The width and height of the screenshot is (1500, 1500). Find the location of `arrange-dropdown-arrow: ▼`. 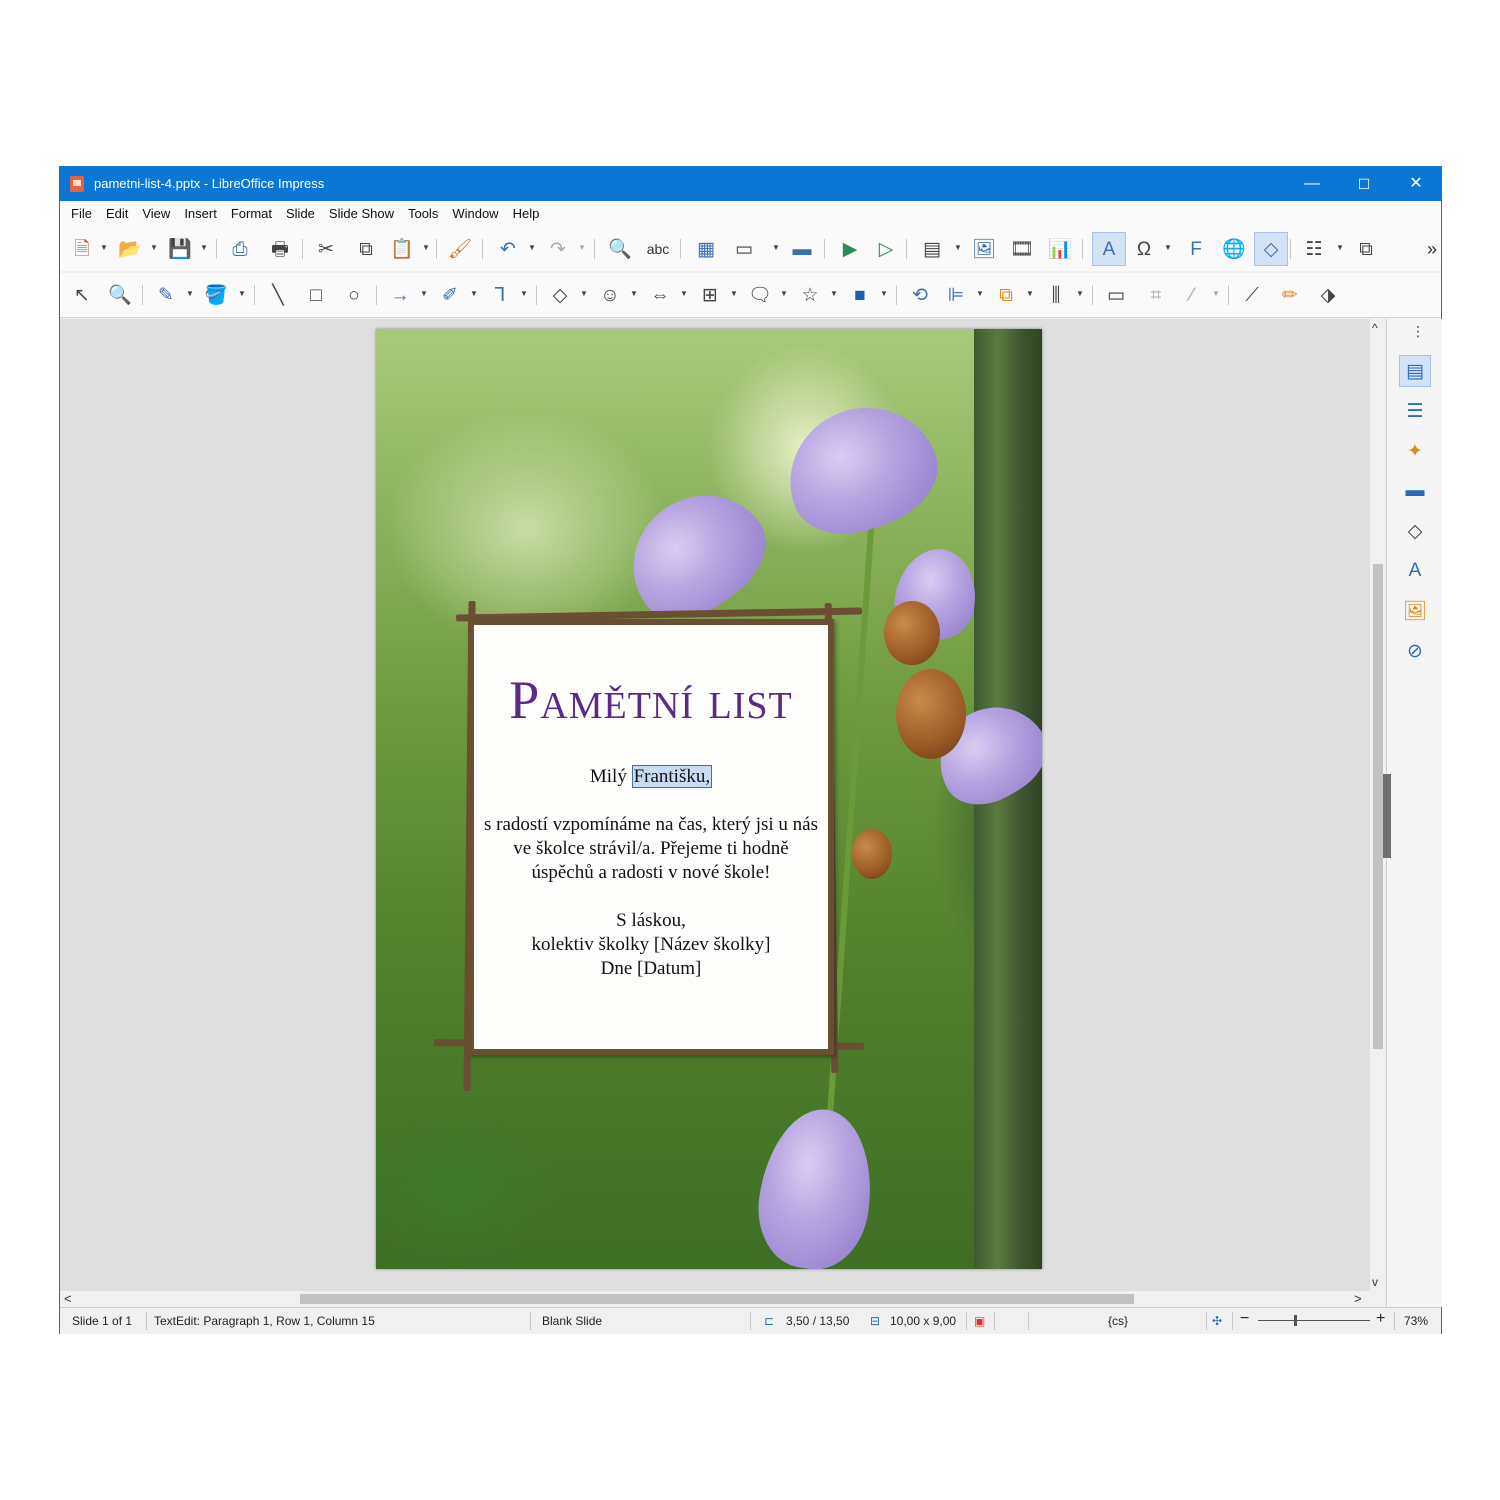

arrange-dropdown-arrow: ▼ is located at coordinates (1030, 294).